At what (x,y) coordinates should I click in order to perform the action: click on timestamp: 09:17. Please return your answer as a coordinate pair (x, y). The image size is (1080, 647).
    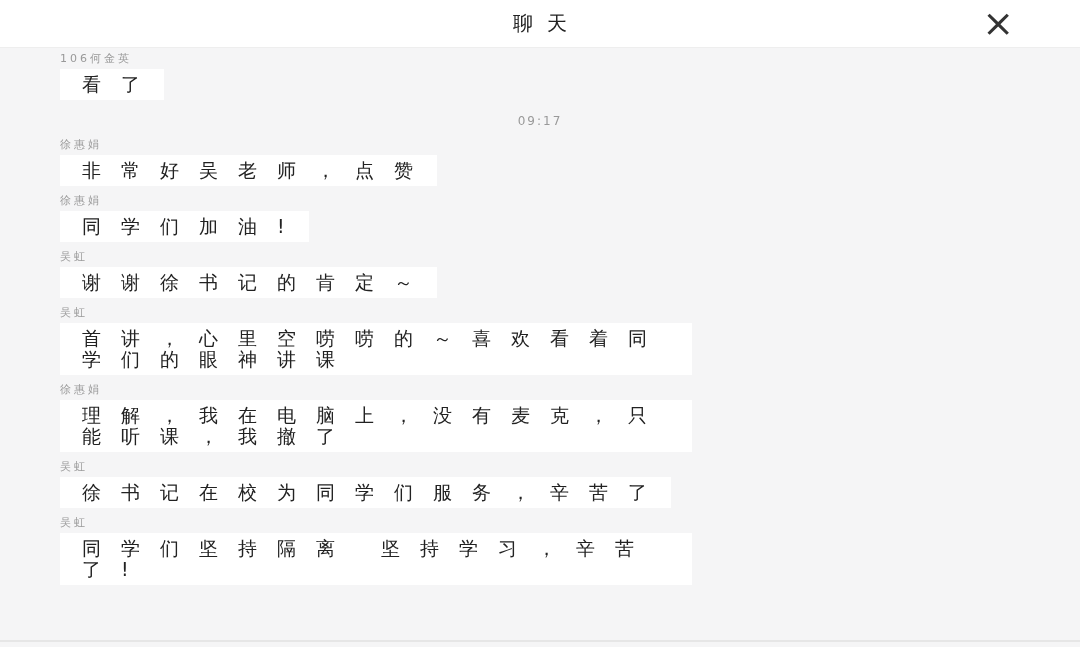
    Looking at the image, I should click on (540, 121).